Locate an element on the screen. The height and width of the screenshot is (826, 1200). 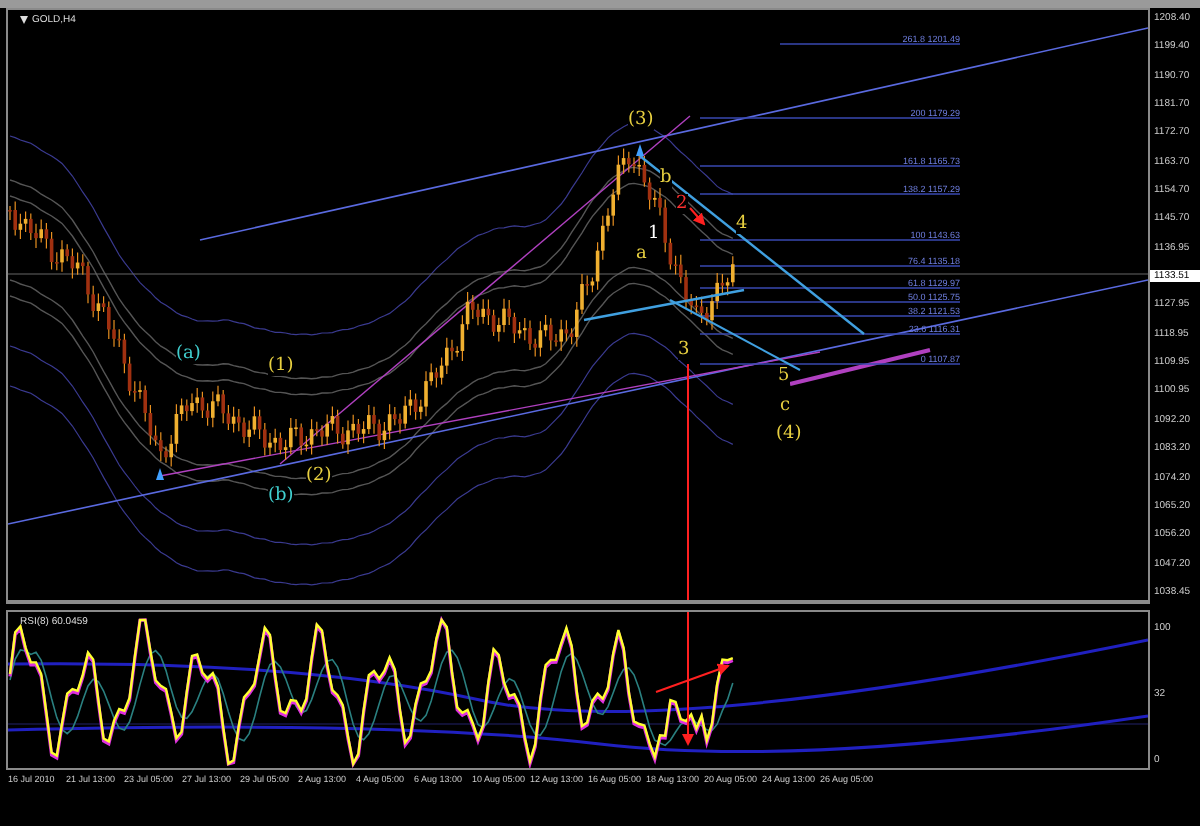
wave-label: 1 is located at coordinates (654, 234).